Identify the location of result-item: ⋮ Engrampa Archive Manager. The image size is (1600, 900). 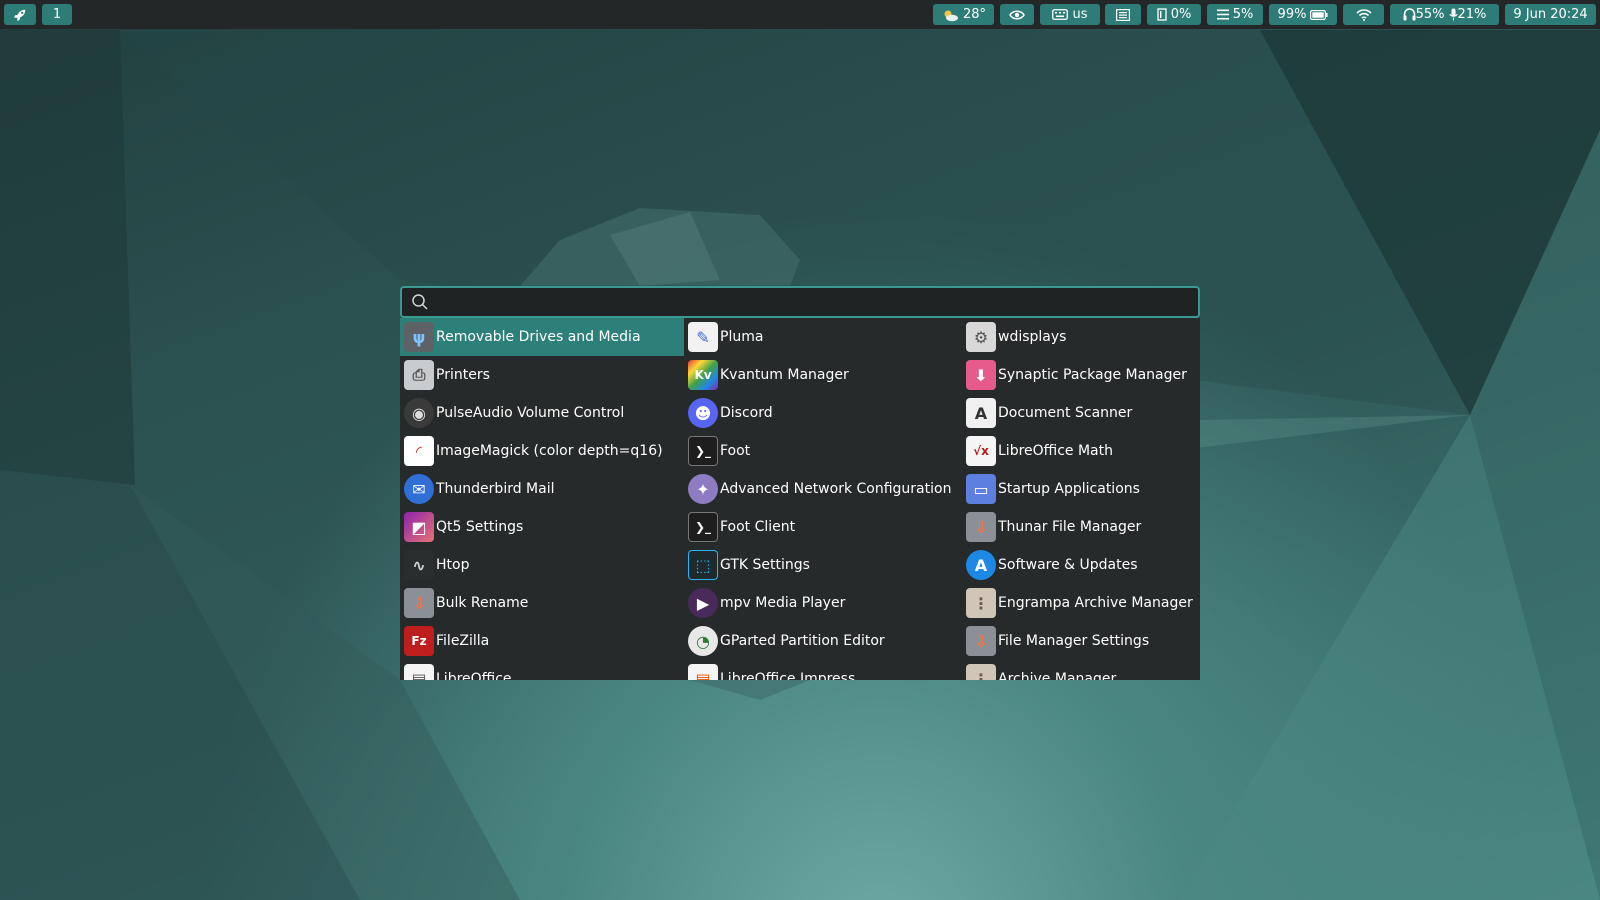
(1081, 603).